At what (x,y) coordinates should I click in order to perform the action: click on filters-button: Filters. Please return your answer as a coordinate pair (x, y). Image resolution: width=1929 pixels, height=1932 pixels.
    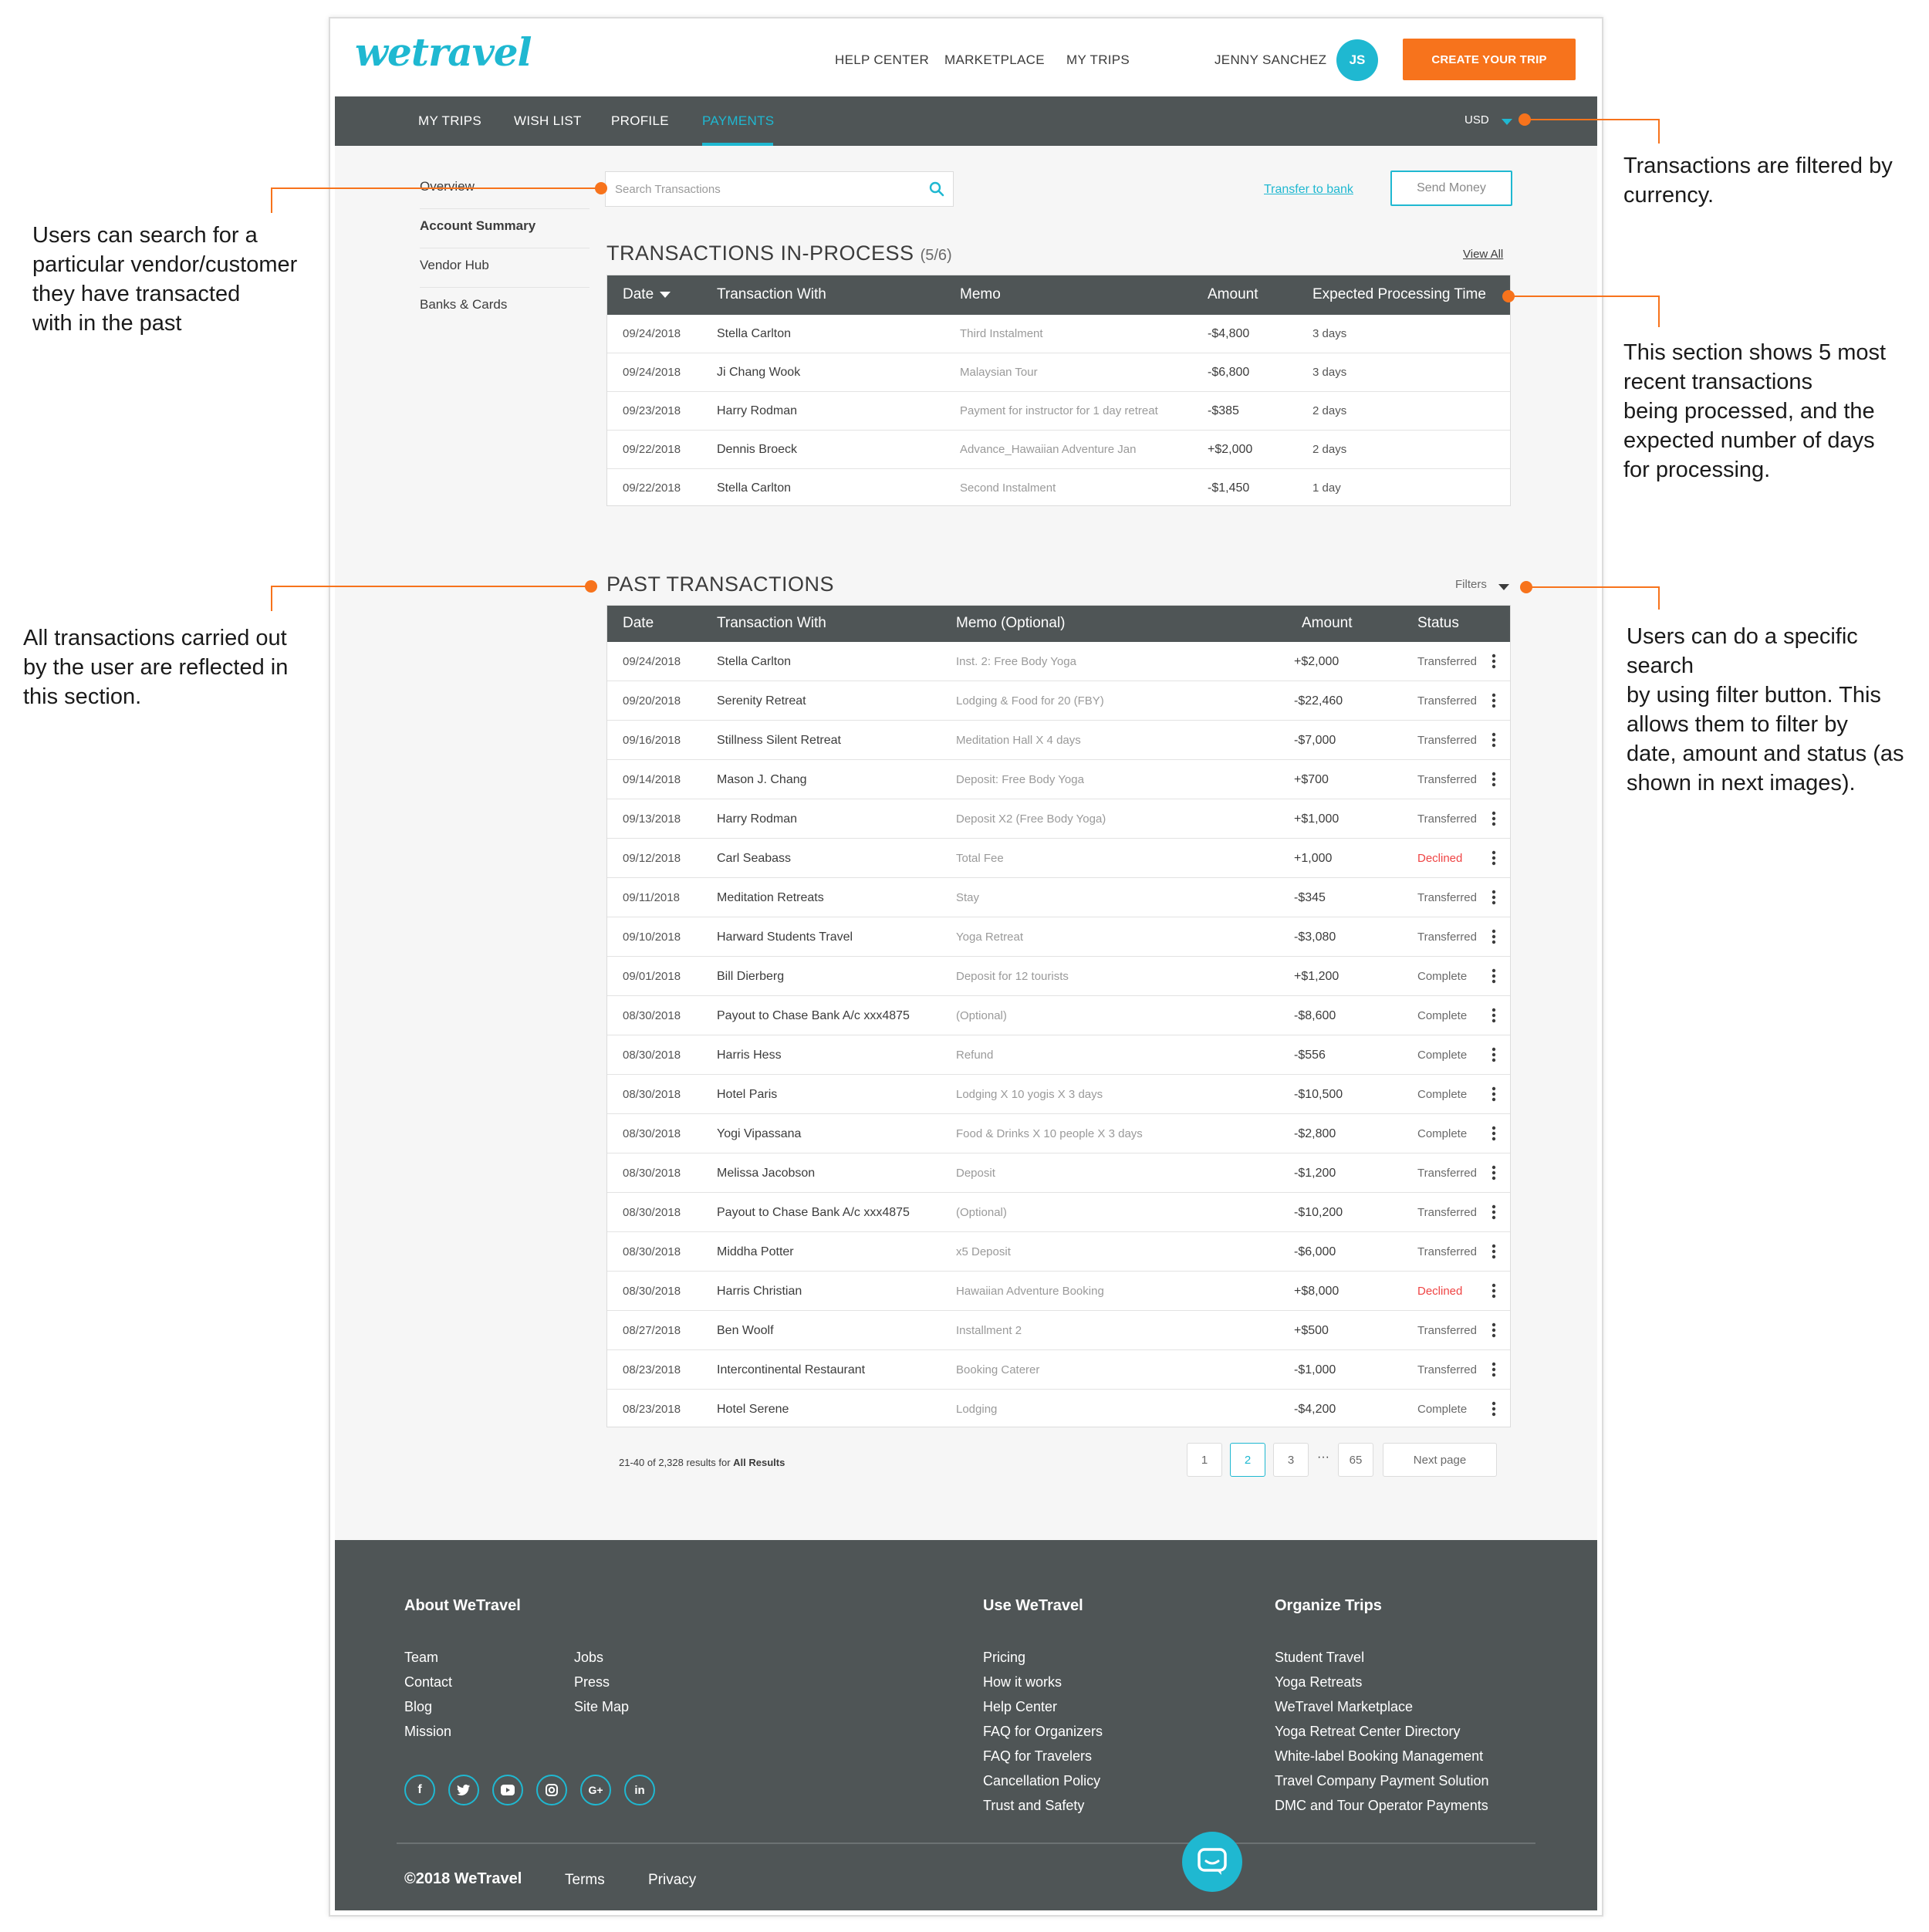
    Looking at the image, I should click on (1471, 584).